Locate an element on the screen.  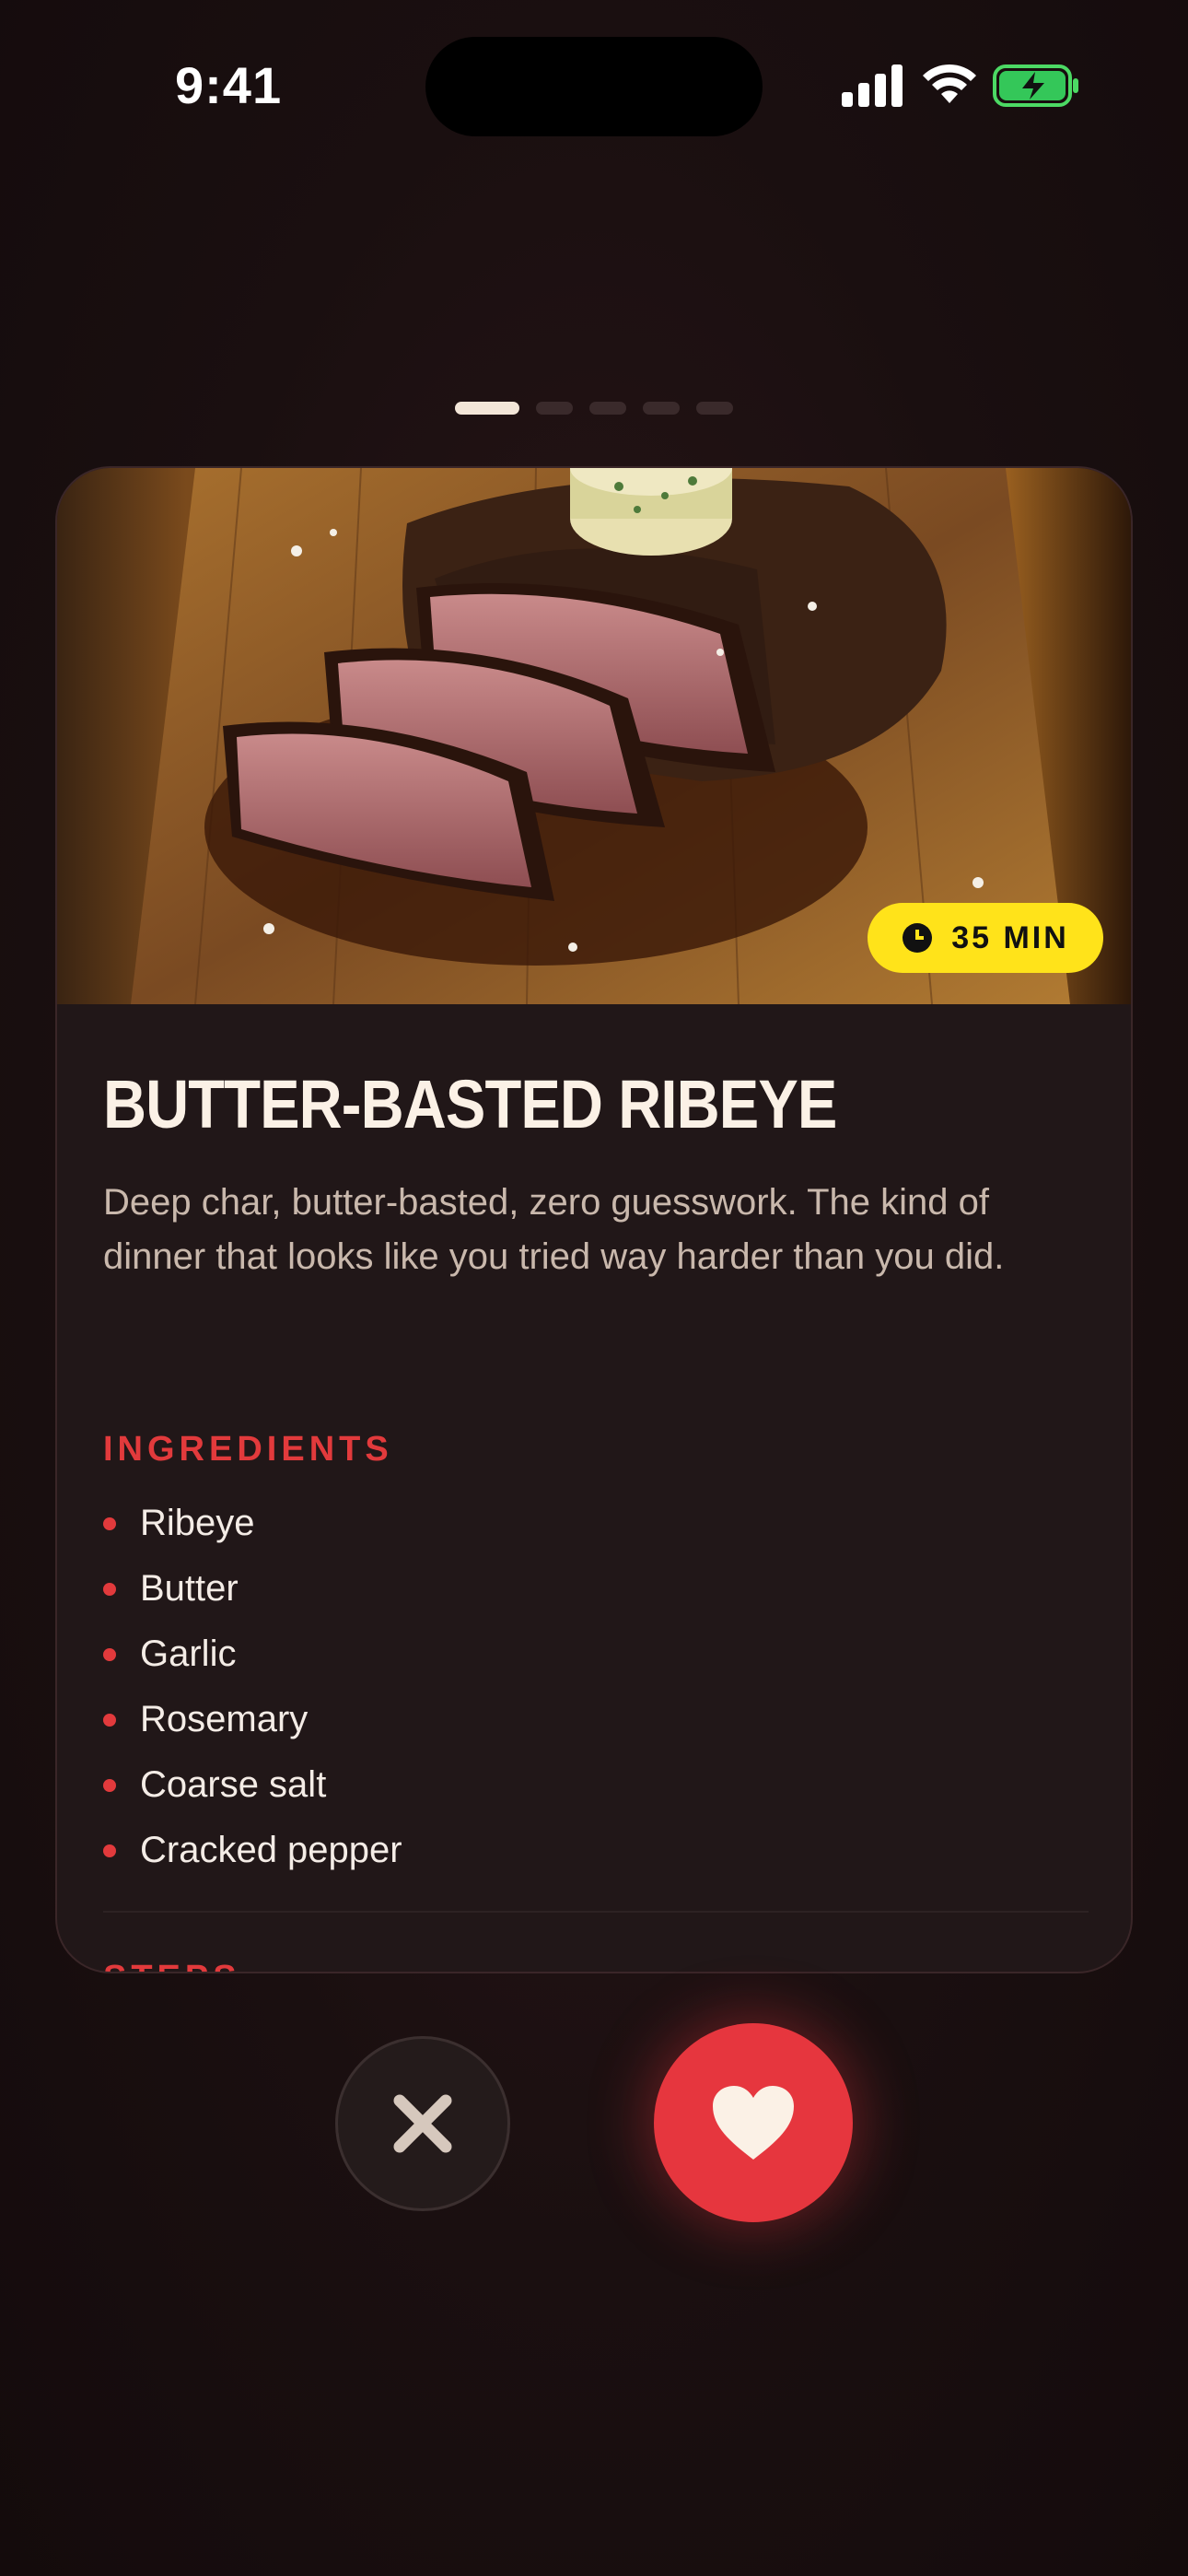
heart-icon is located at coordinates (753, 2123).